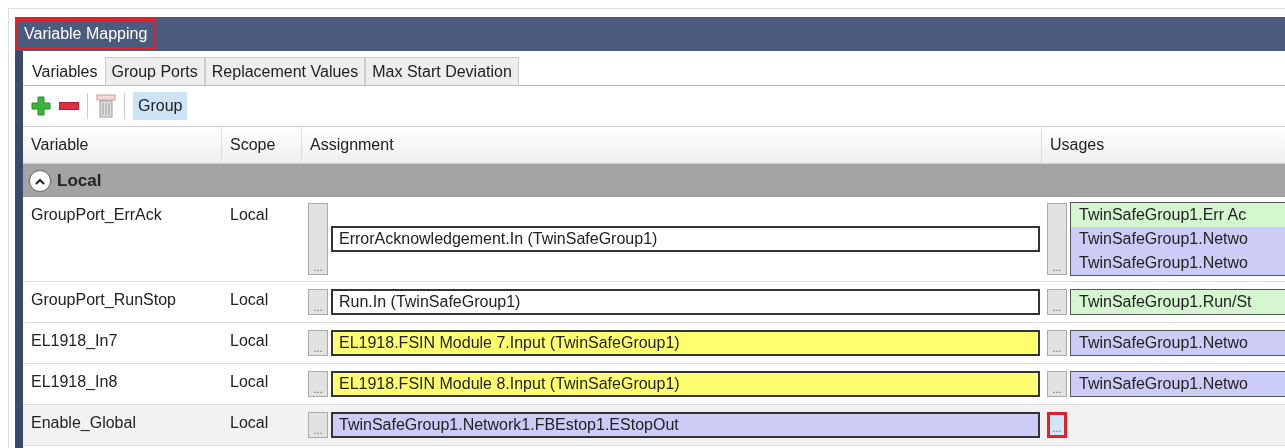 This screenshot has width=1285, height=448. What do you see at coordinates (442, 71) in the screenshot?
I see `tab: Max Start Deviation` at bounding box center [442, 71].